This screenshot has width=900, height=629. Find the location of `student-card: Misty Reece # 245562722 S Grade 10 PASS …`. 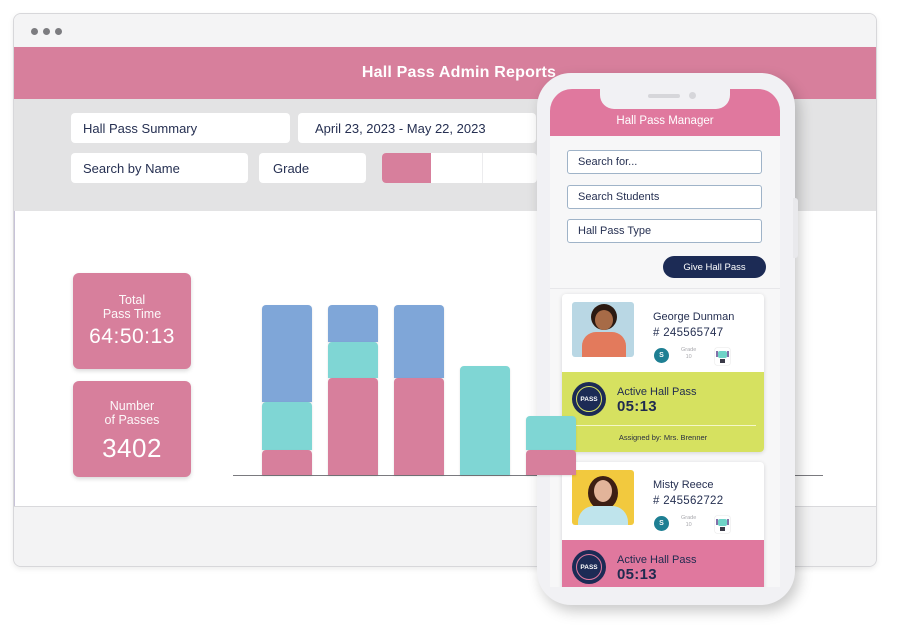

student-card: Misty Reece # 245562722 S Grade 10 PASS … is located at coordinates (663, 524).